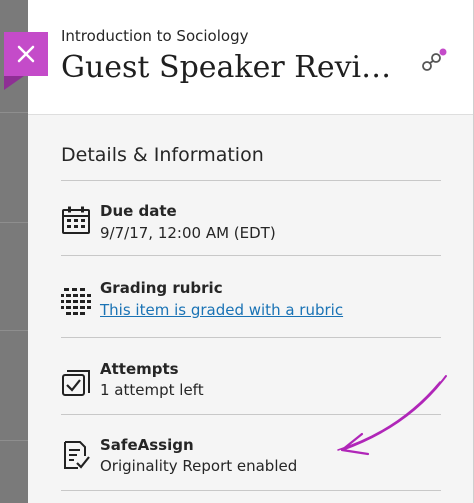 The image size is (474, 503). Describe the element at coordinates (139, 369) in the screenshot. I see `attempts-label: Attempts` at that location.